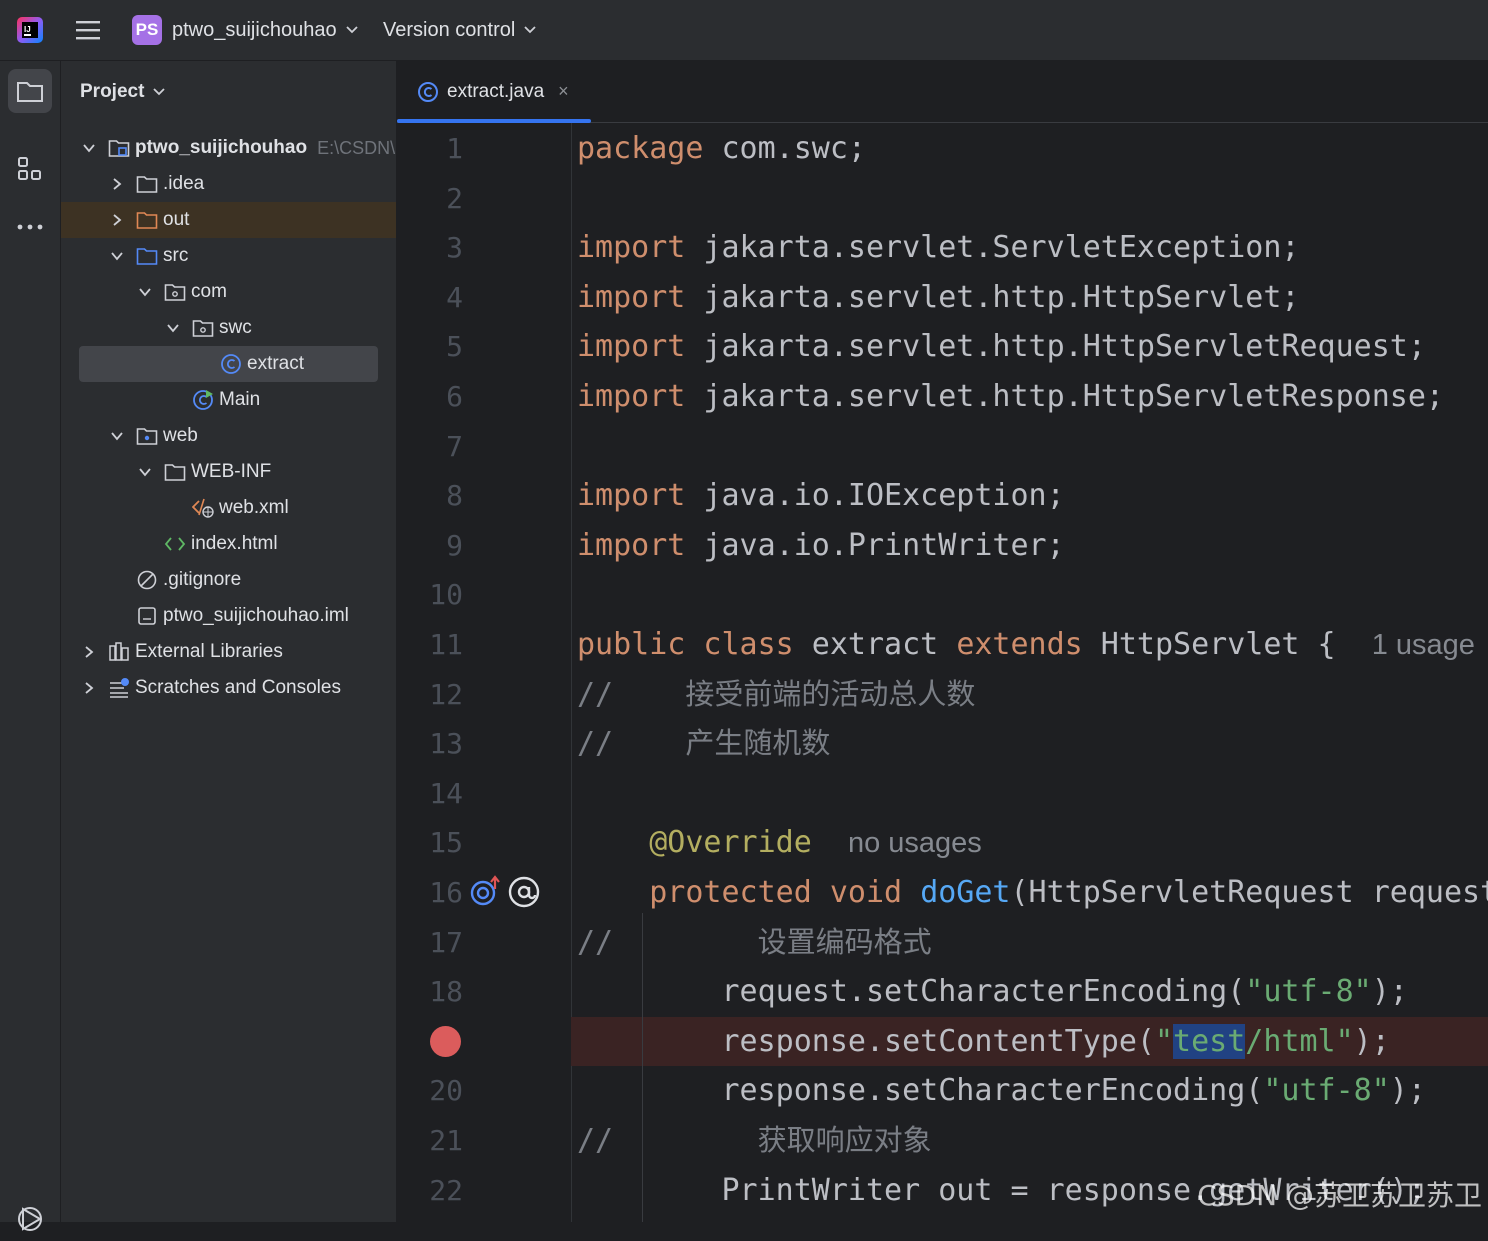 This screenshot has width=1488, height=1241. Describe the element at coordinates (228, 400) in the screenshot. I see `tree-item-main: Main` at that location.